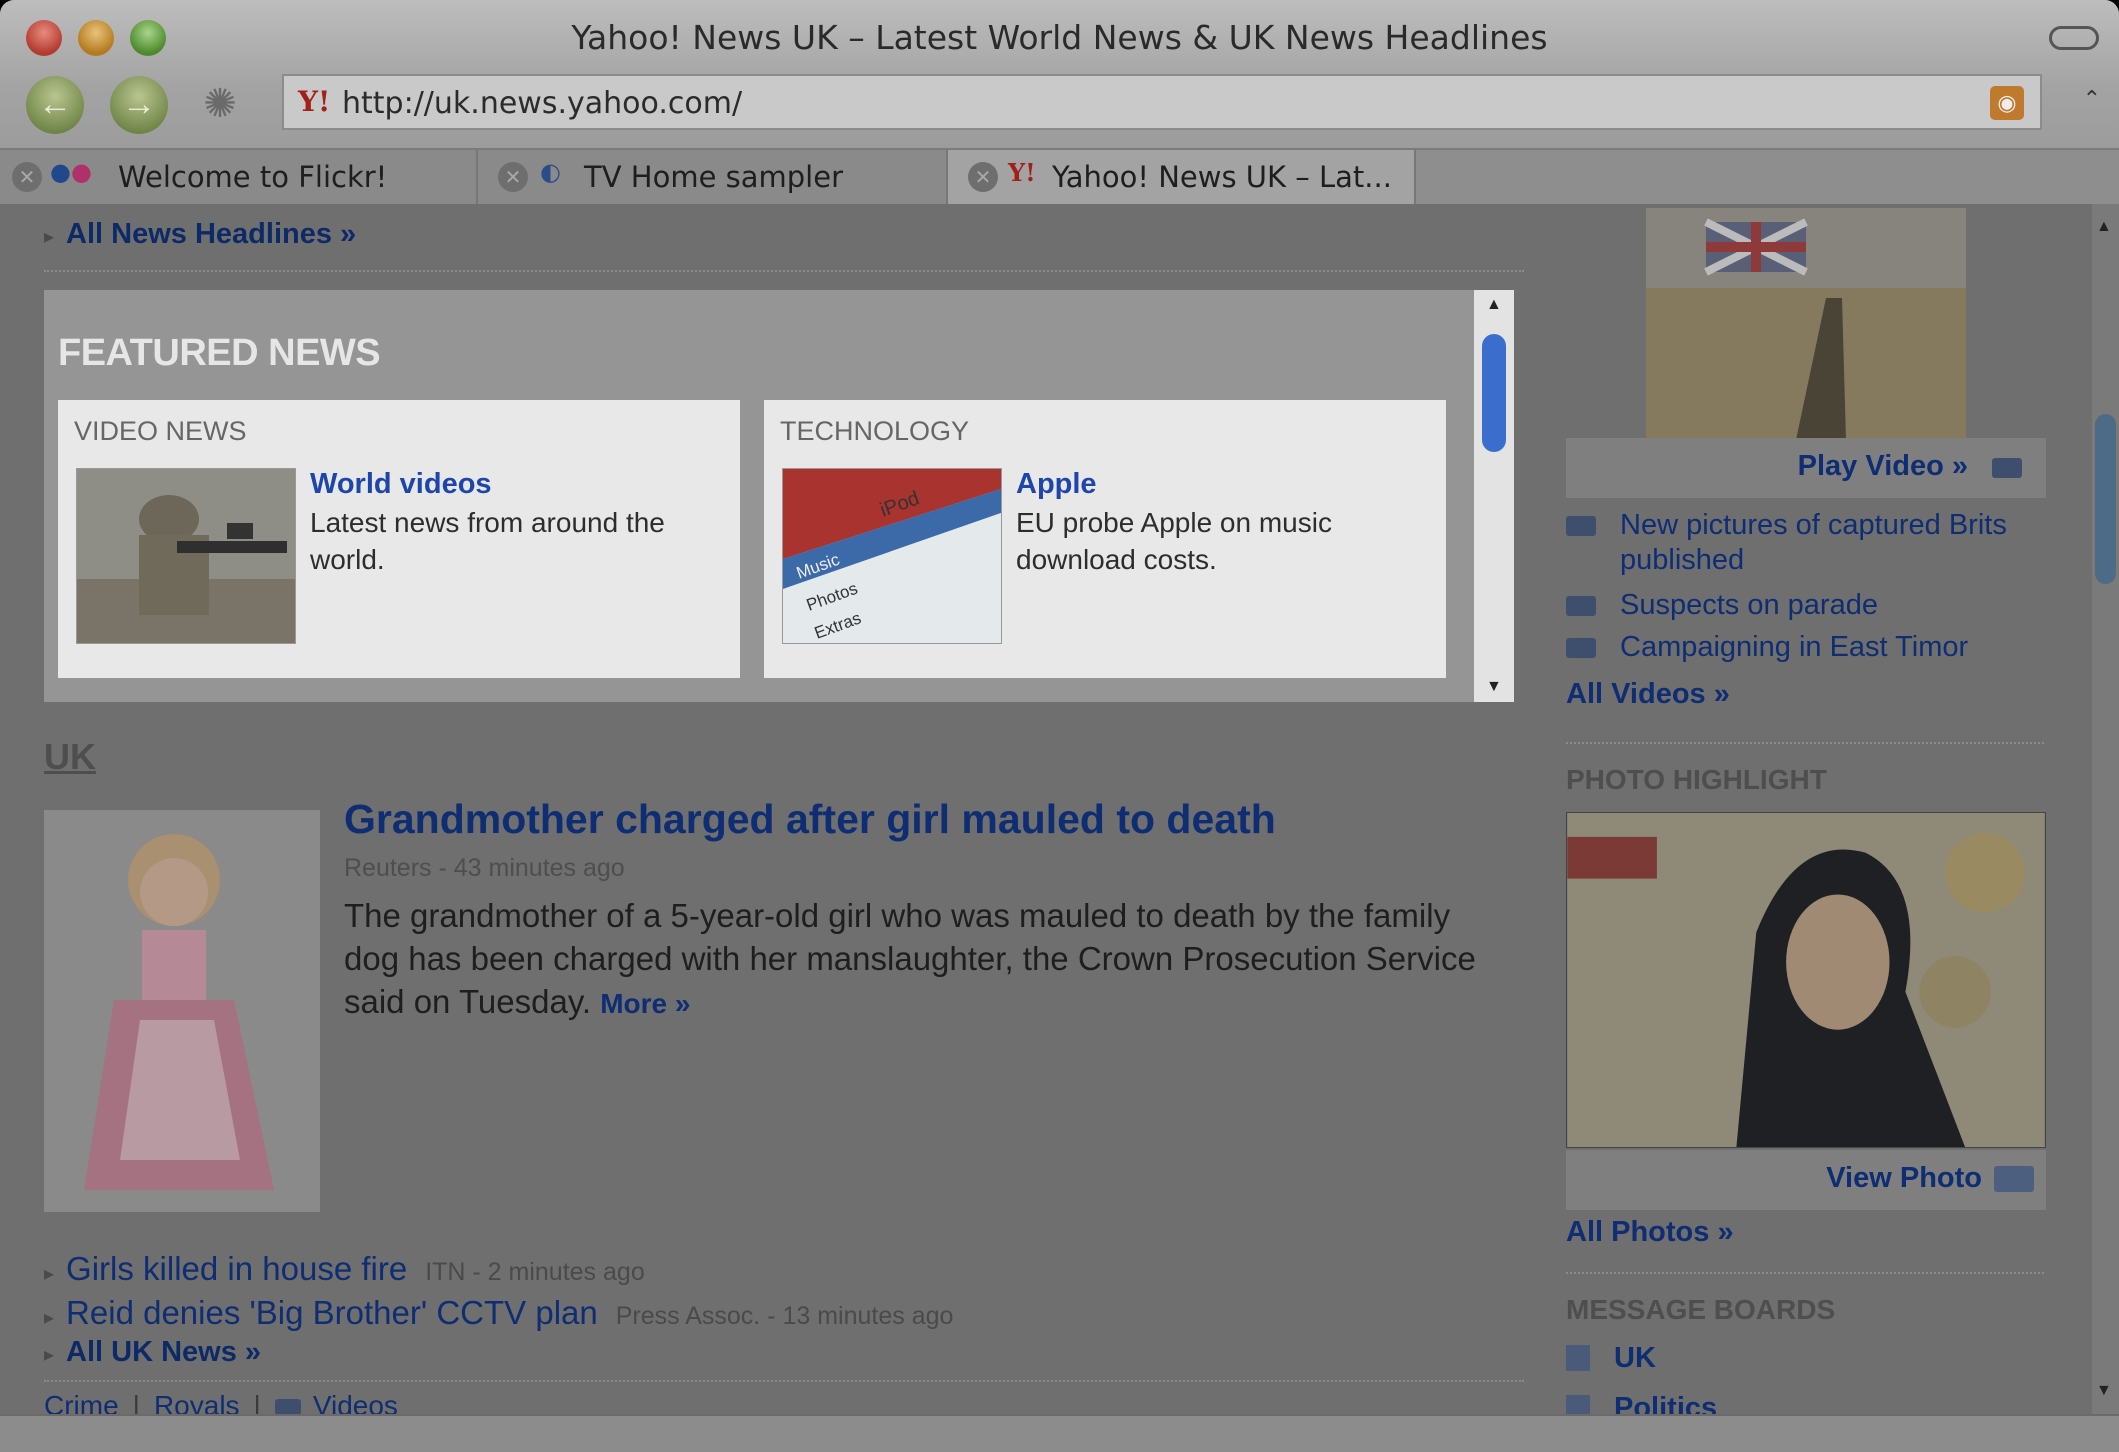  I want to click on back-arrow-icon: ←, so click(55, 104).